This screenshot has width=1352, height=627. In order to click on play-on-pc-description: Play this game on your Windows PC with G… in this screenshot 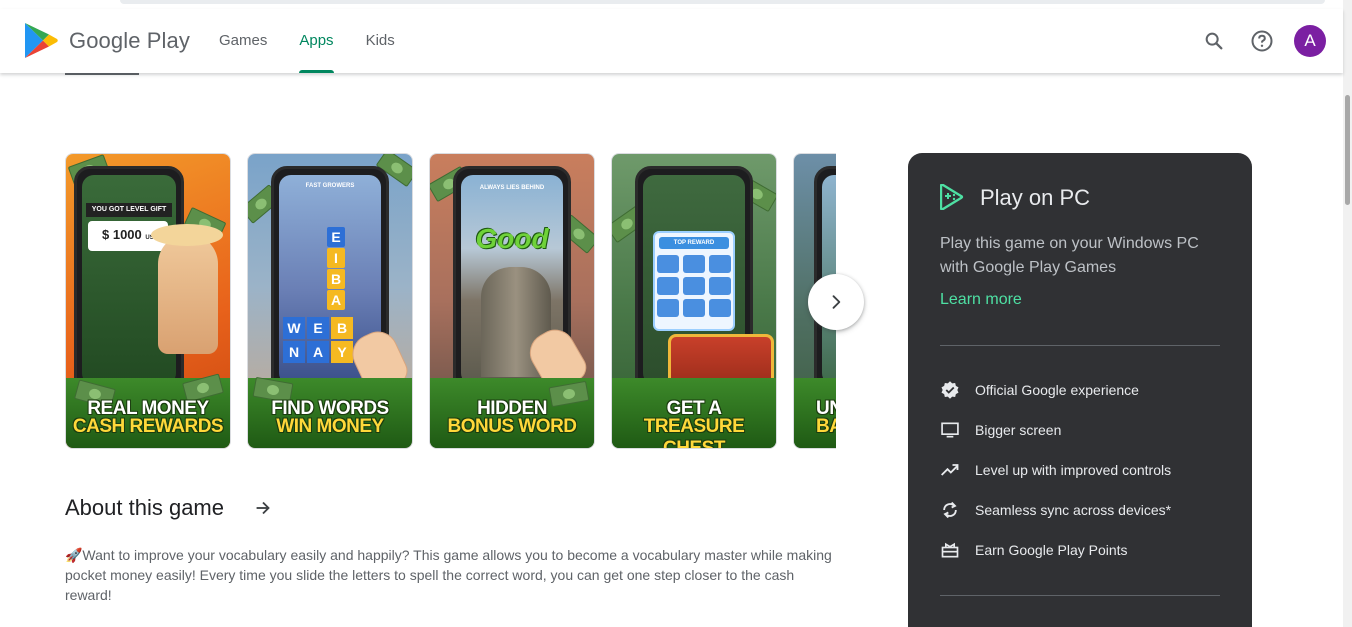, I will do `click(1069, 255)`.